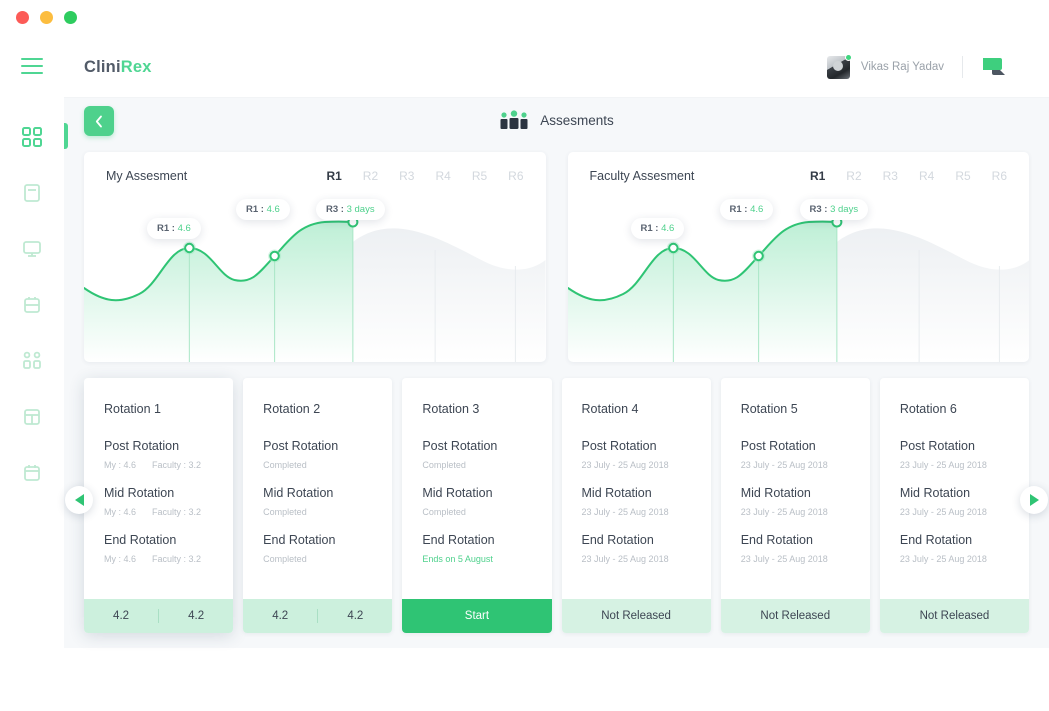 The width and height of the screenshot is (1049, 711). I want to click on avatar, so click(839, 66).